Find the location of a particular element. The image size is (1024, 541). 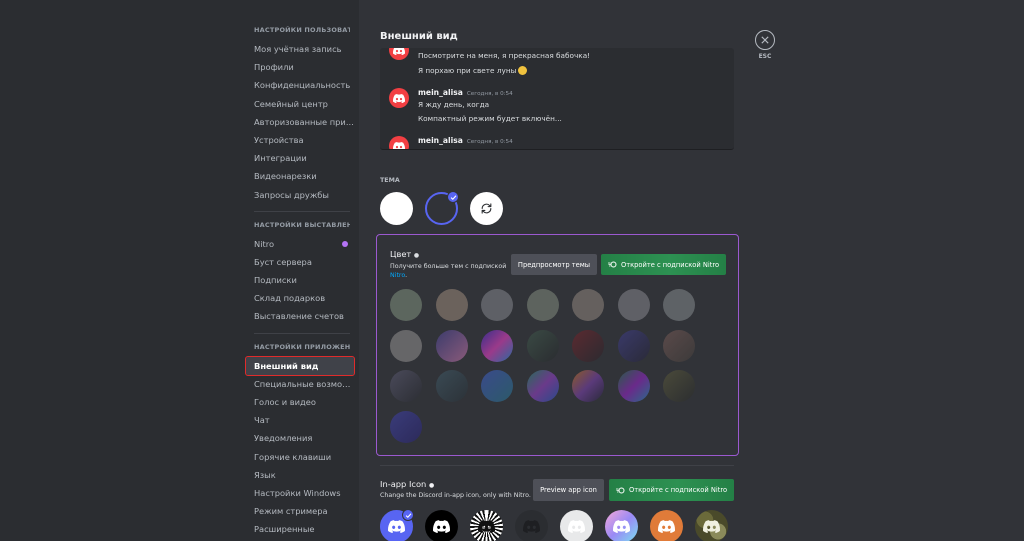

message-text: Я жду день, когда is located at coordinates (454, 104).